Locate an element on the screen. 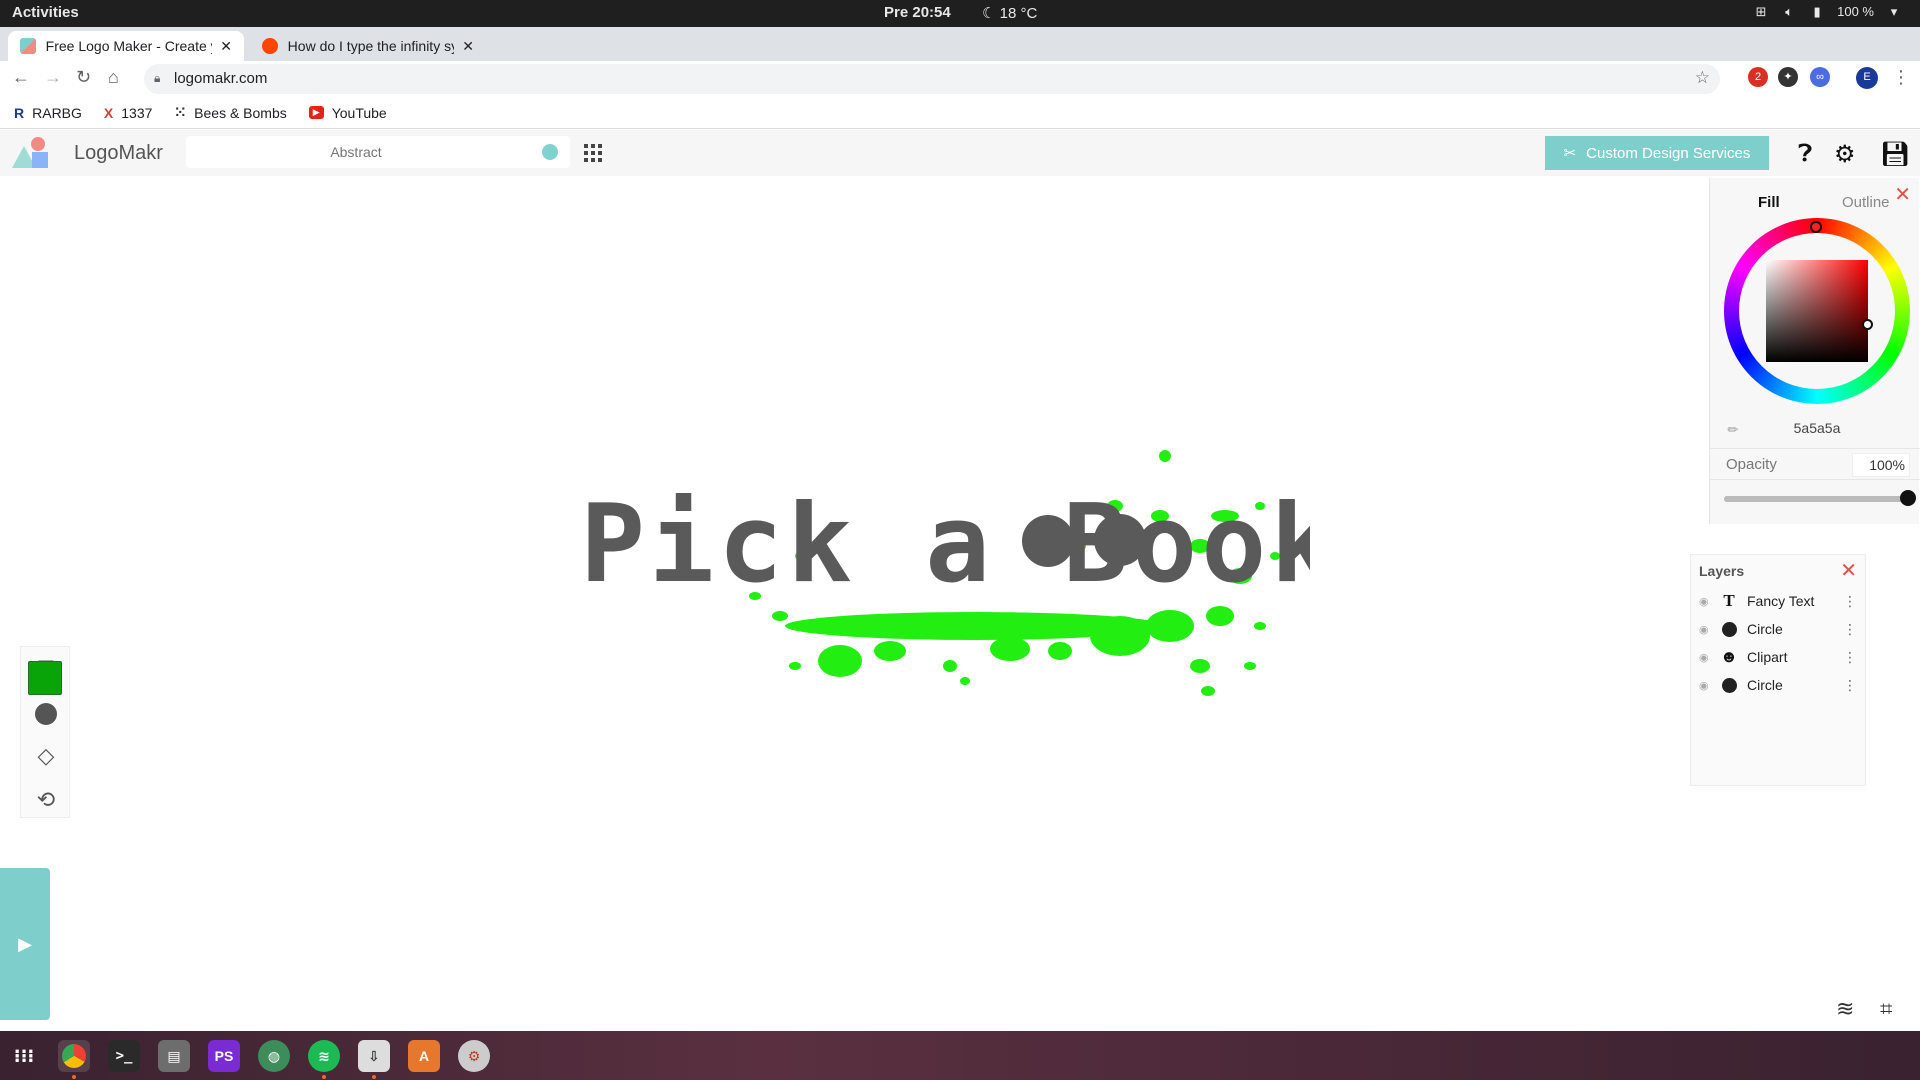 The image size is (1920, 1080). opacity-input: 100% is located at coordinates (1881, 465).